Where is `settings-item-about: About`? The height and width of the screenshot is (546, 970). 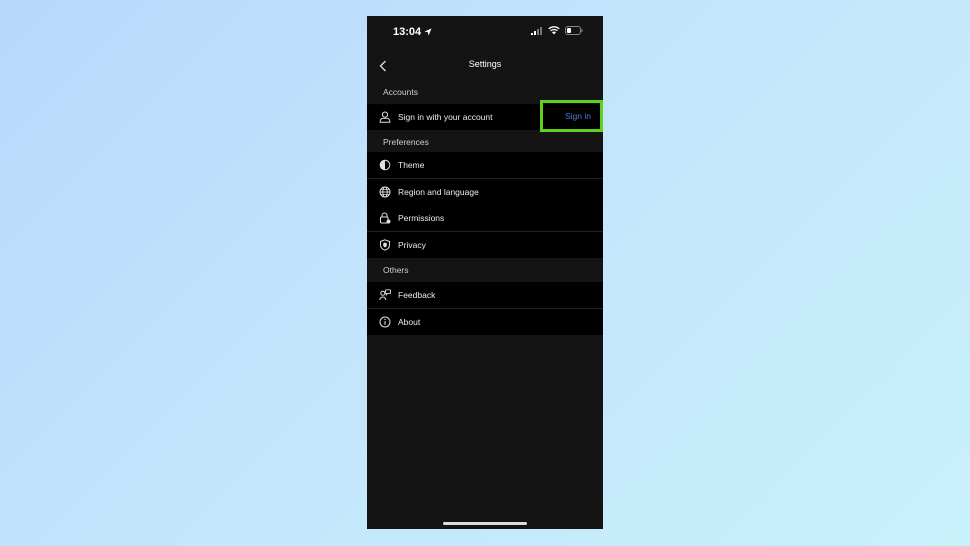 settings-item-about: About is located at coordinates (485, 322).